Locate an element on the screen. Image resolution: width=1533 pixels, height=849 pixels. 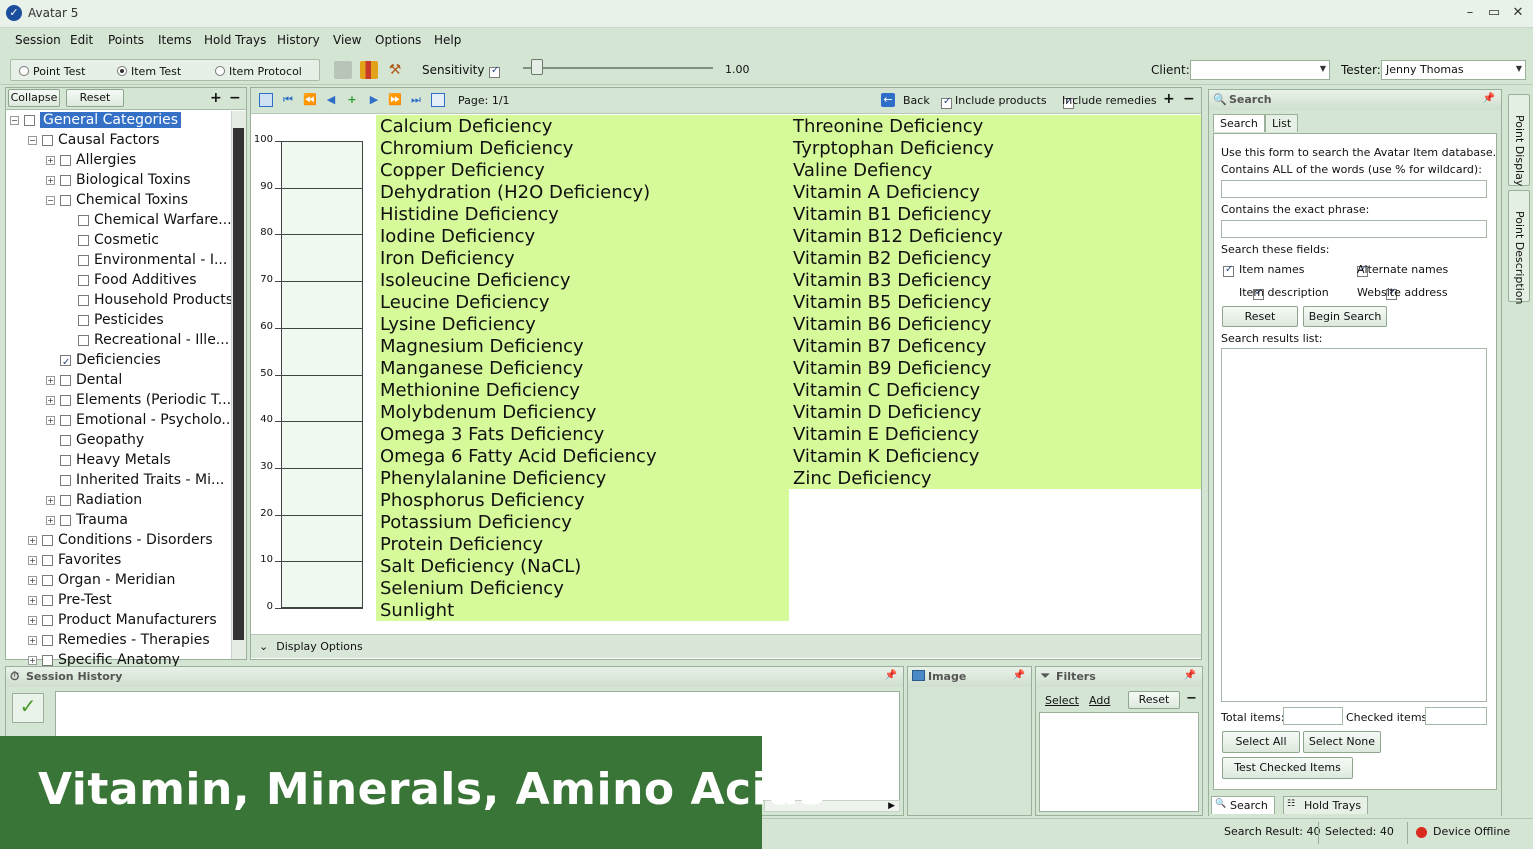
tree-node: − Causal Factors is located at coordinates (94, 140).